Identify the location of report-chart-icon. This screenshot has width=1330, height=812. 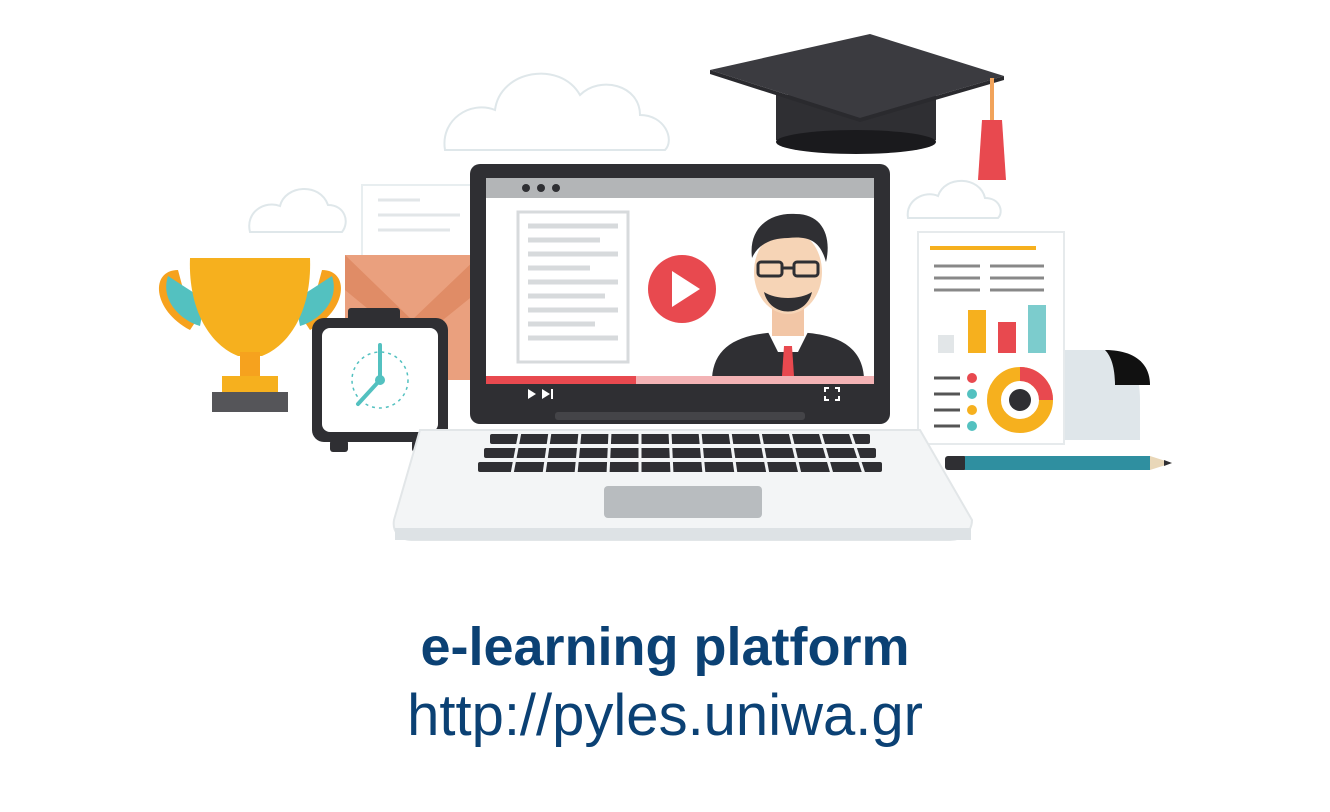
(1033, 338).